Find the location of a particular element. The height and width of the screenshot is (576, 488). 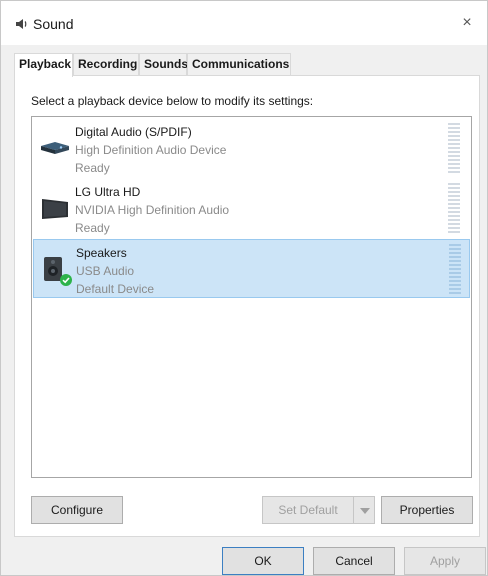

title-bar: Sound × is located at coordinates (244, 23).